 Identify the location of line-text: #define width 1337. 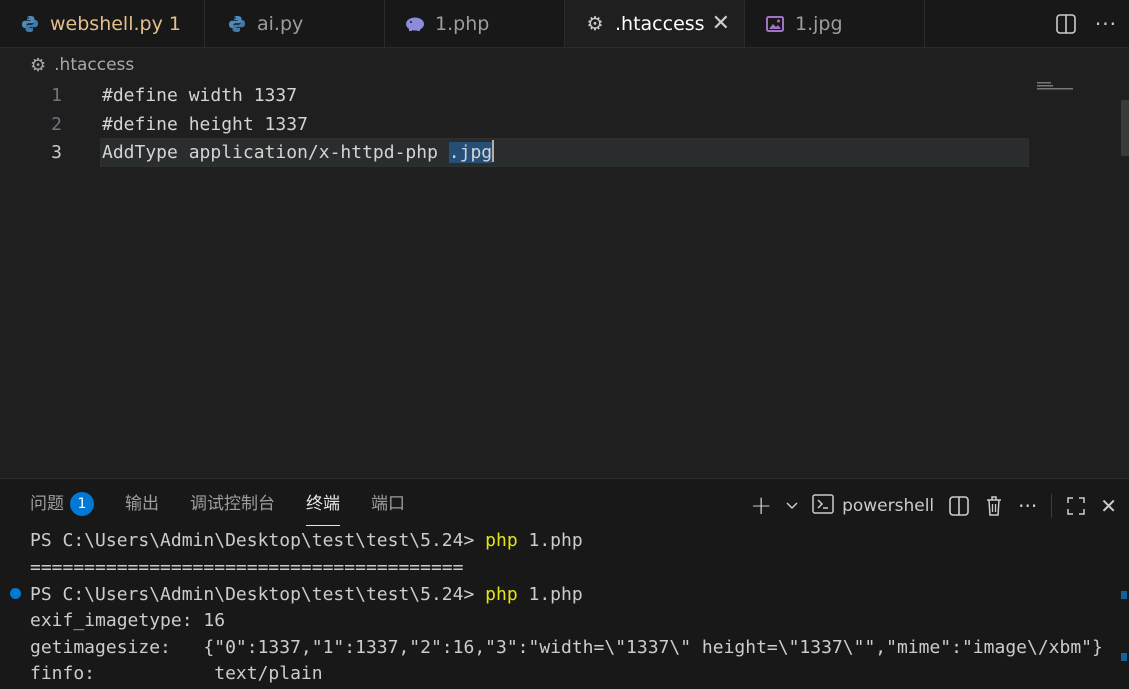
(200, 95).